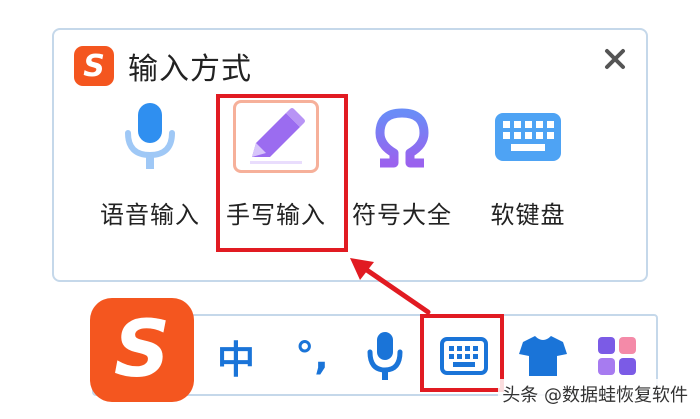 The image size is (700, 419). Describe the element at coordinates (528, 136) in the screenshot. I see `keyboard-icon` at that location.